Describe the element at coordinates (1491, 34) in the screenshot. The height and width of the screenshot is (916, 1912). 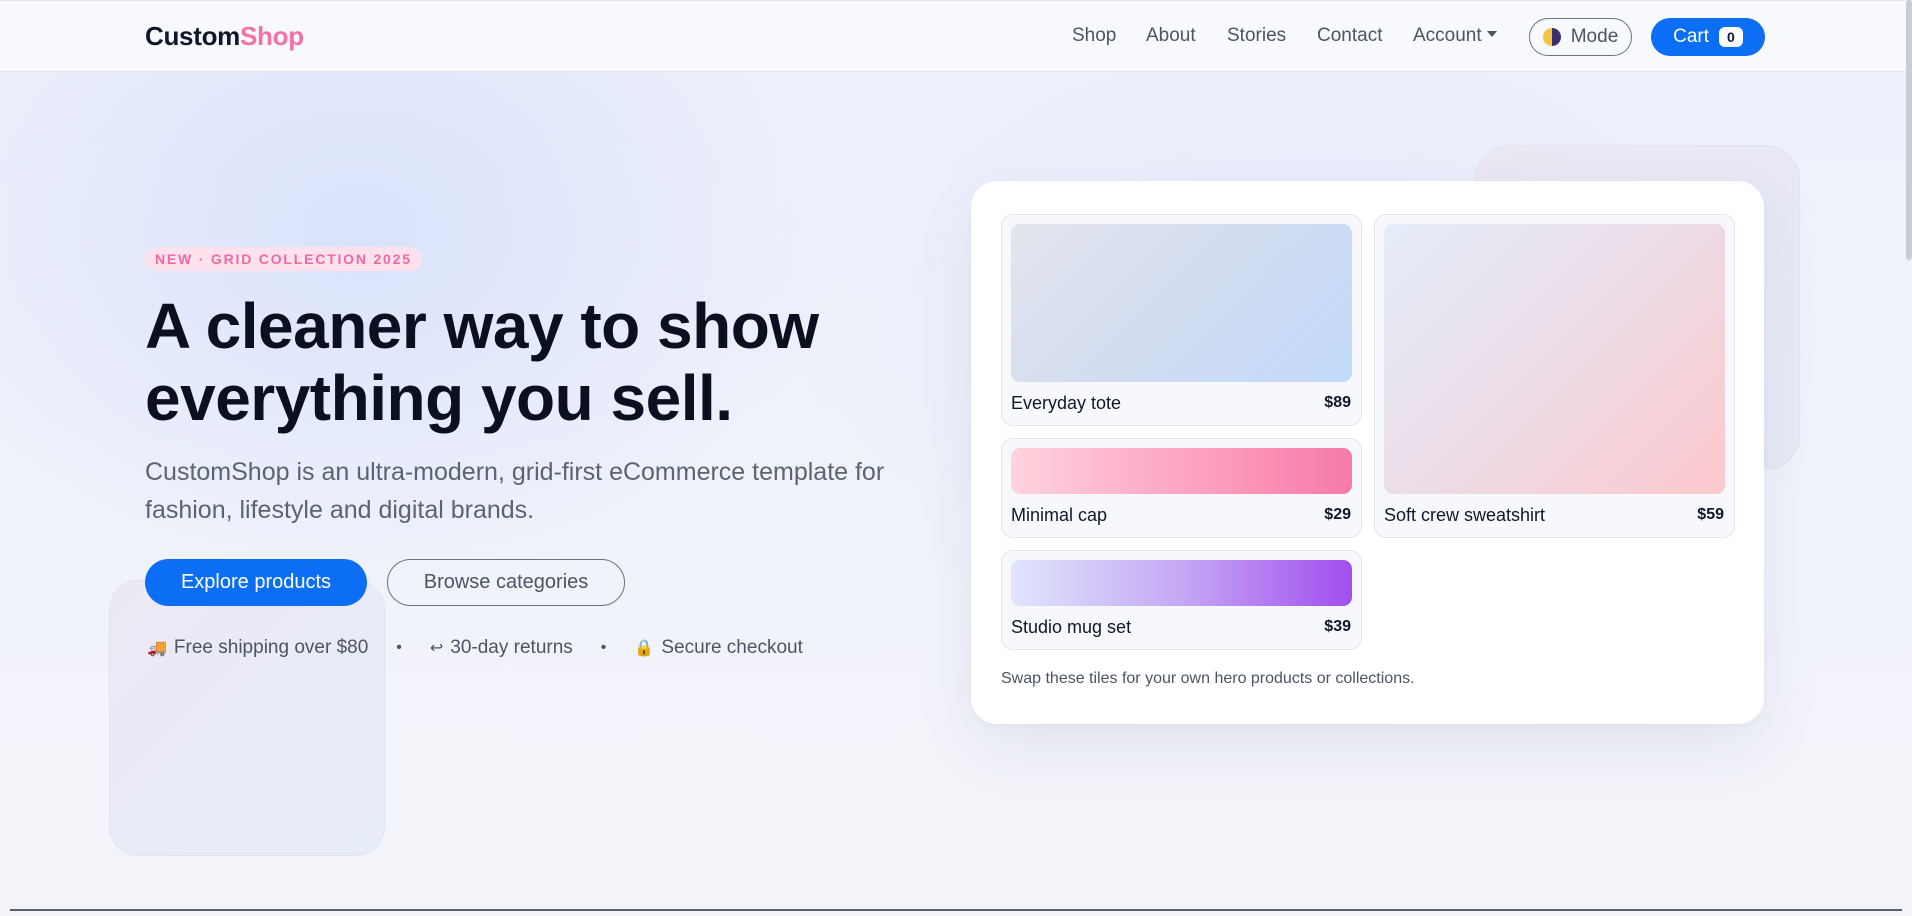
I see `caret-down-icon` at that location.